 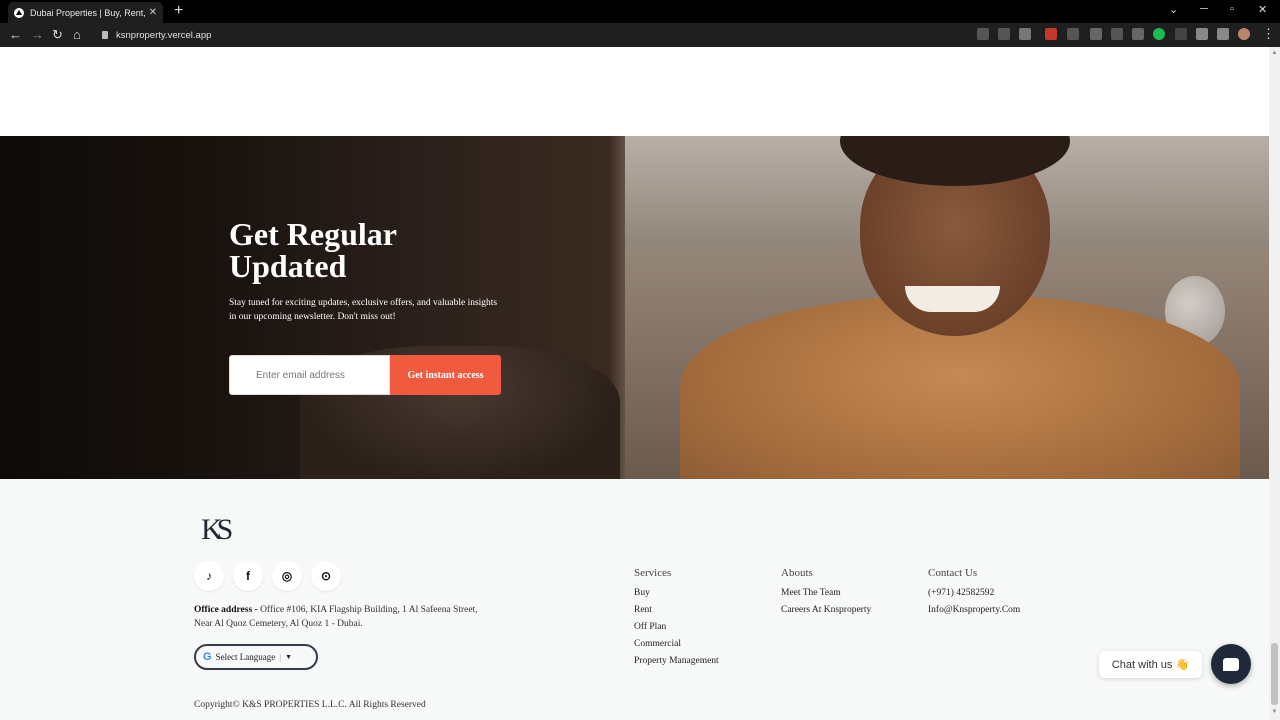 What do you see at coordinates (19, 12) in the screenshot?
I see `site-favicon-icon` at bounding box center [19, 12].